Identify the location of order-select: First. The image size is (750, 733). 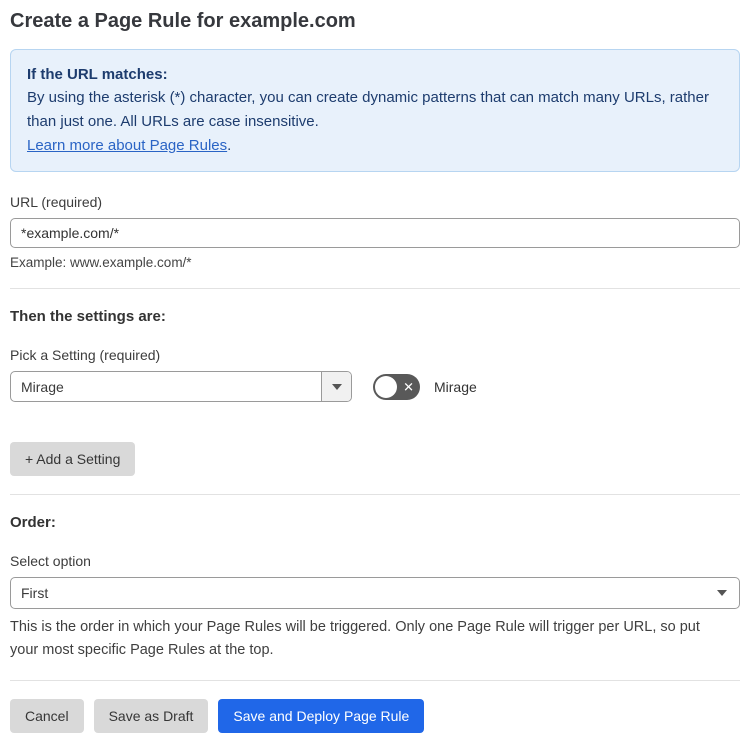
(375, 593).